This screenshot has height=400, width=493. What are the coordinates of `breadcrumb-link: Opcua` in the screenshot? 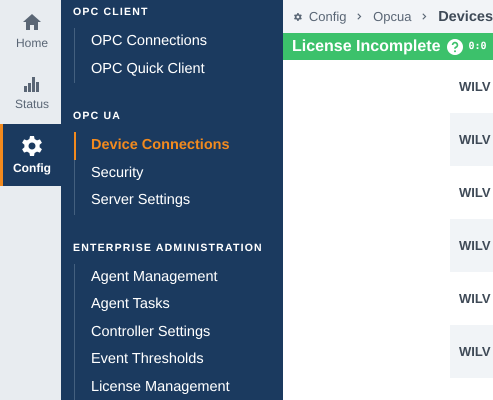 It's located at (392, 16).